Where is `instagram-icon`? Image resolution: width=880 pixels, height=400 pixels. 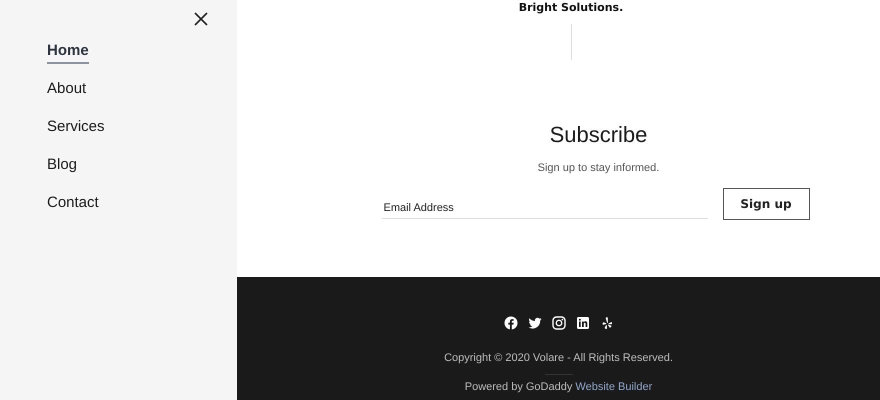 instagram-icon is located at coordinates (559, 323).